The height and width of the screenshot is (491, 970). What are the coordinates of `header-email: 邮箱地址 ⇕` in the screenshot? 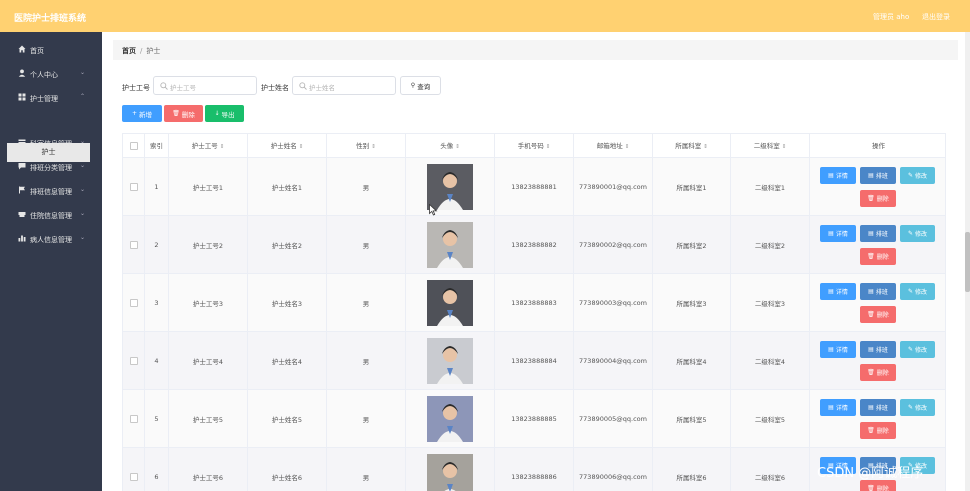 It's located at (613, 146).